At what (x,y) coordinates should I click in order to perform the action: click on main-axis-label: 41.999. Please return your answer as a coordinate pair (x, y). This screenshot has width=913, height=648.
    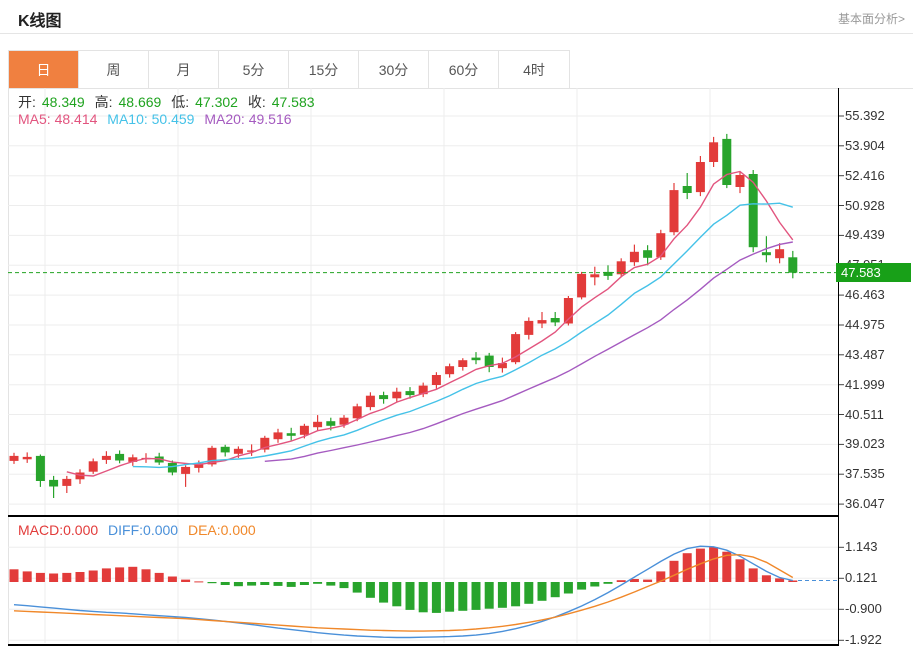
    Looking at the image, I should click on (865, 384).